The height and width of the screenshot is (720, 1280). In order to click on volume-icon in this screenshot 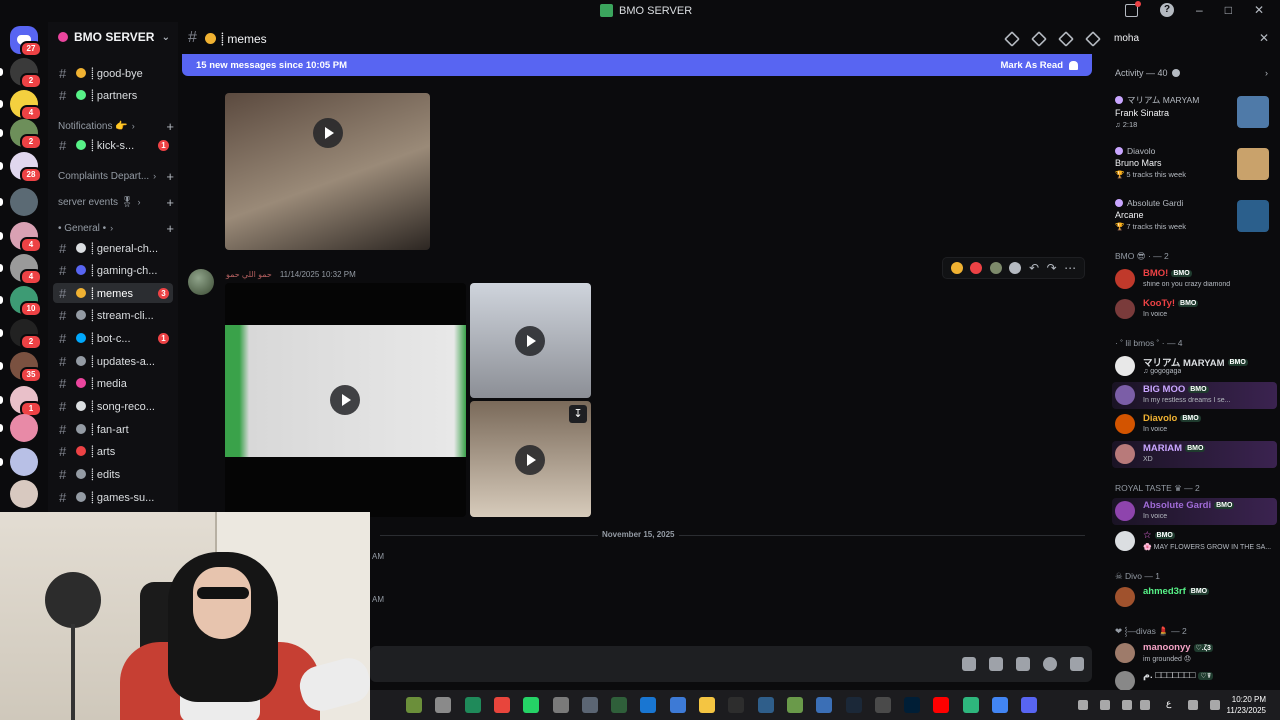, I will do `click(1215, 705)`.